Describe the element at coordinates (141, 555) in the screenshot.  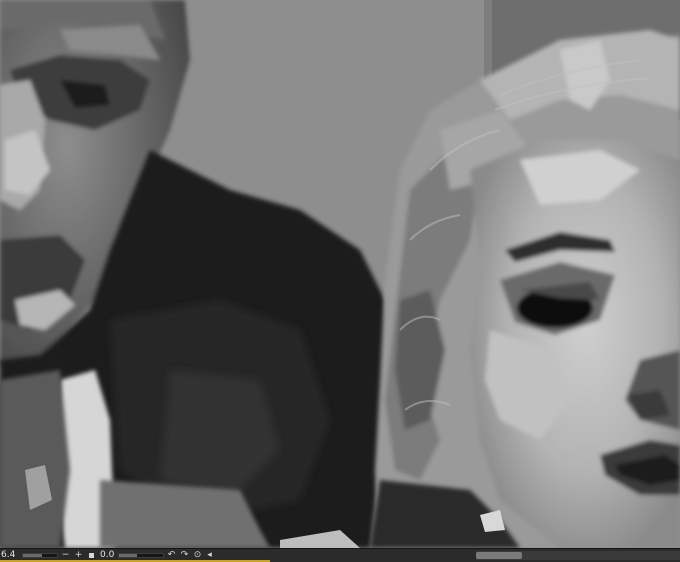
I see `rotation-slider` at that location.